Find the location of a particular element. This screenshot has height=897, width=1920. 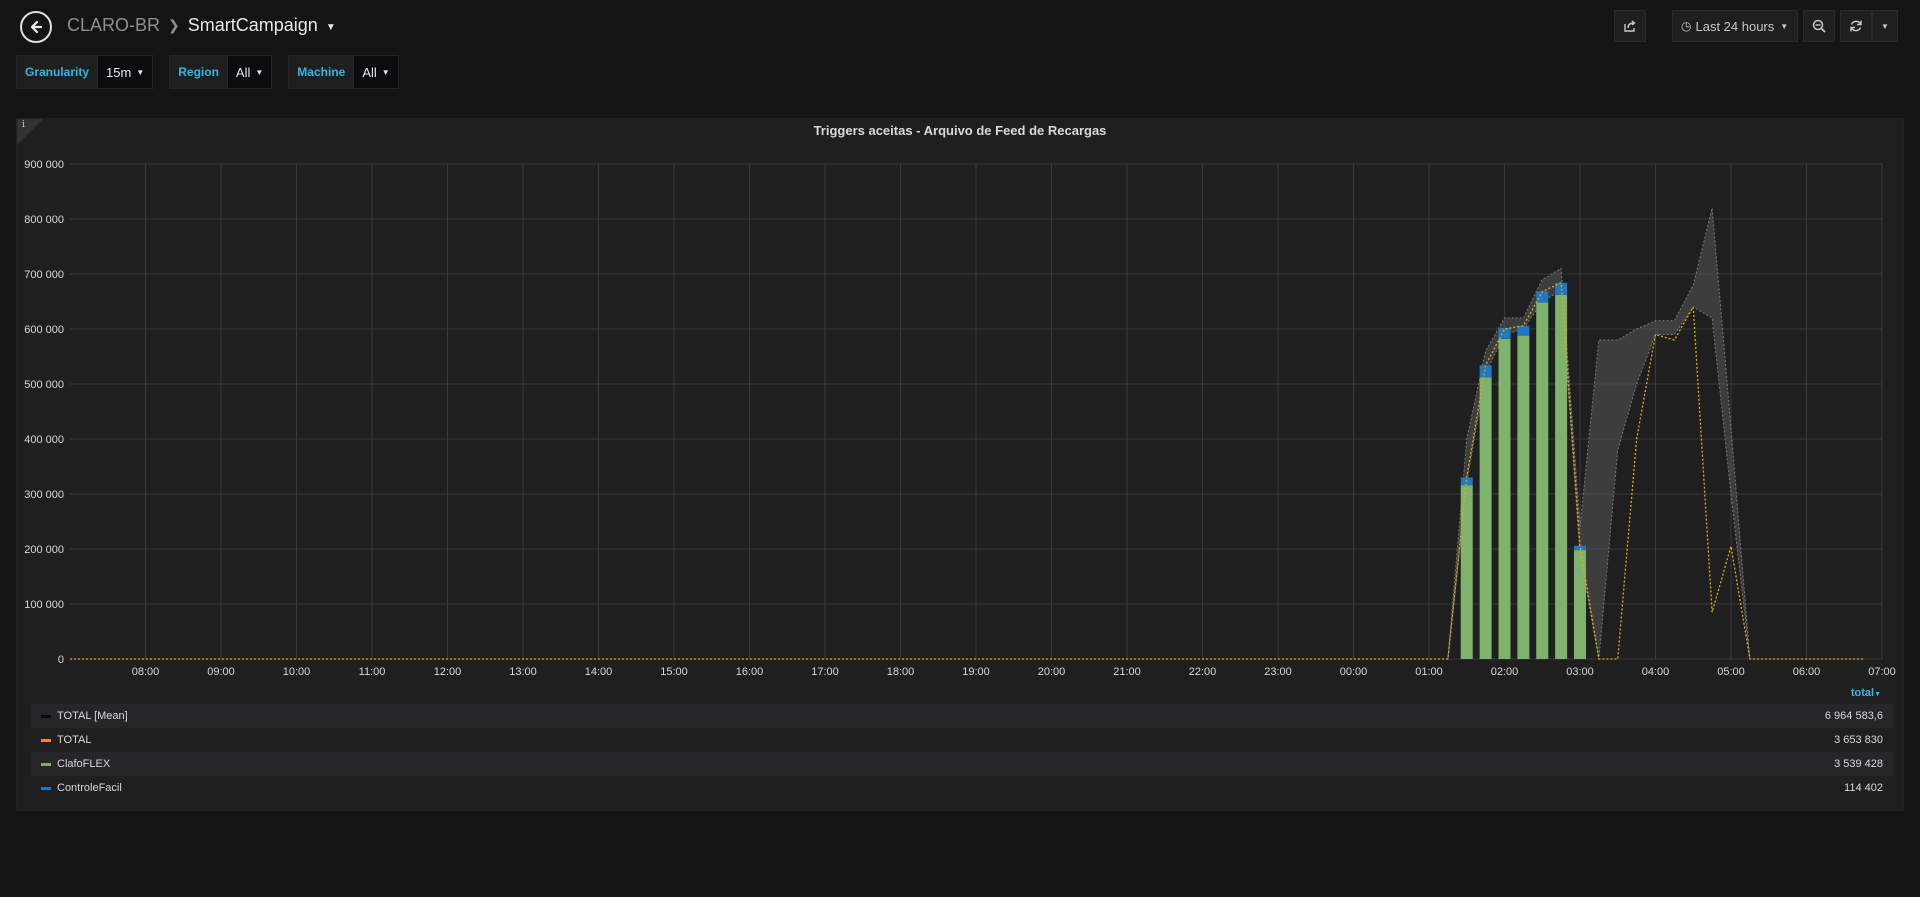

variable-label: Region is located at coordinates (198, 72).